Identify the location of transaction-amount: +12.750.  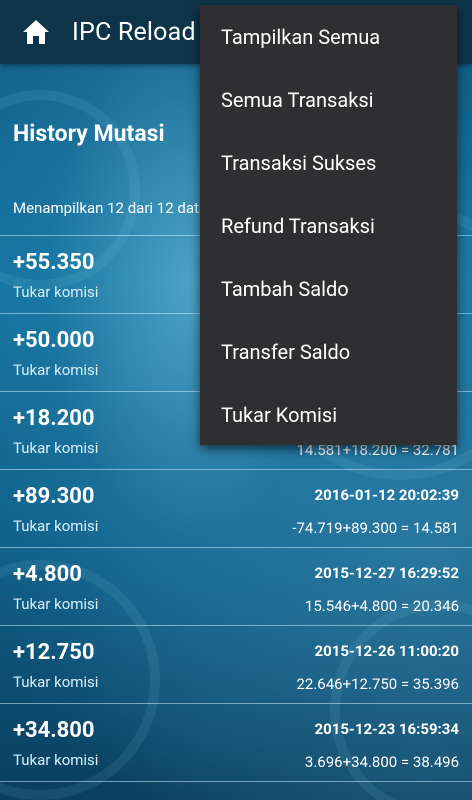
(54, 652).